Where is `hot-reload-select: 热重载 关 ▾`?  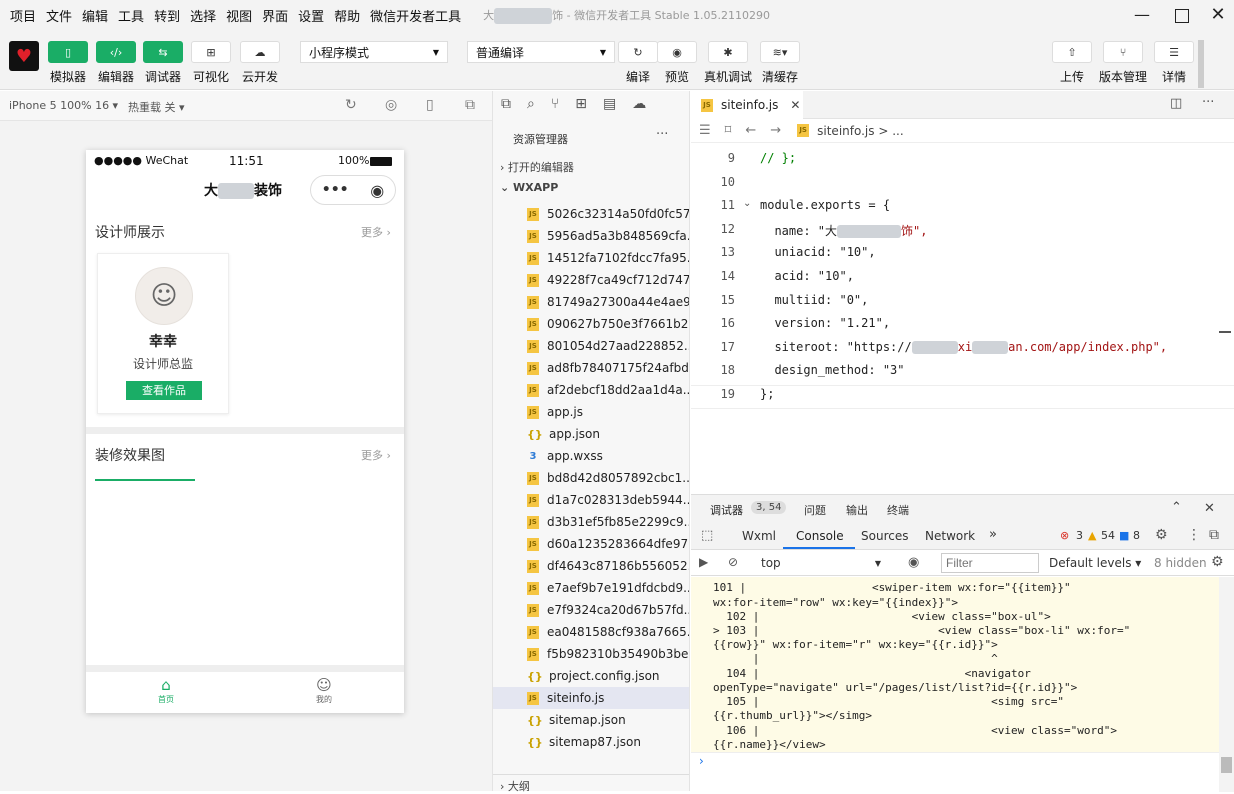 hot-reload-select: 热重载 关 ▾ is located at coordinates (156, 107).